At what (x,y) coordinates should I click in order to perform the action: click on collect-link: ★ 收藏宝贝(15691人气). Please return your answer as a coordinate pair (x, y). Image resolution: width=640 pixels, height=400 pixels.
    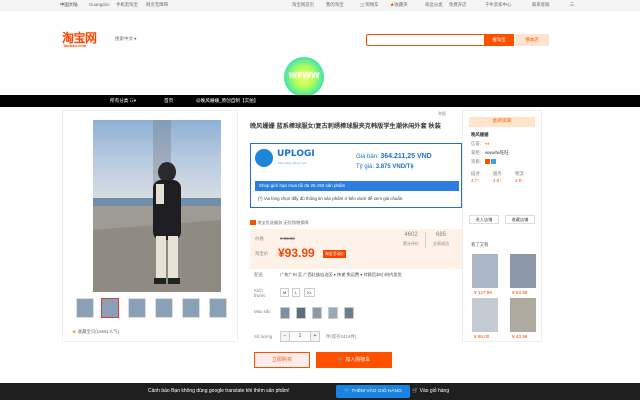
    Looking at the image, I should click on (95, 332).